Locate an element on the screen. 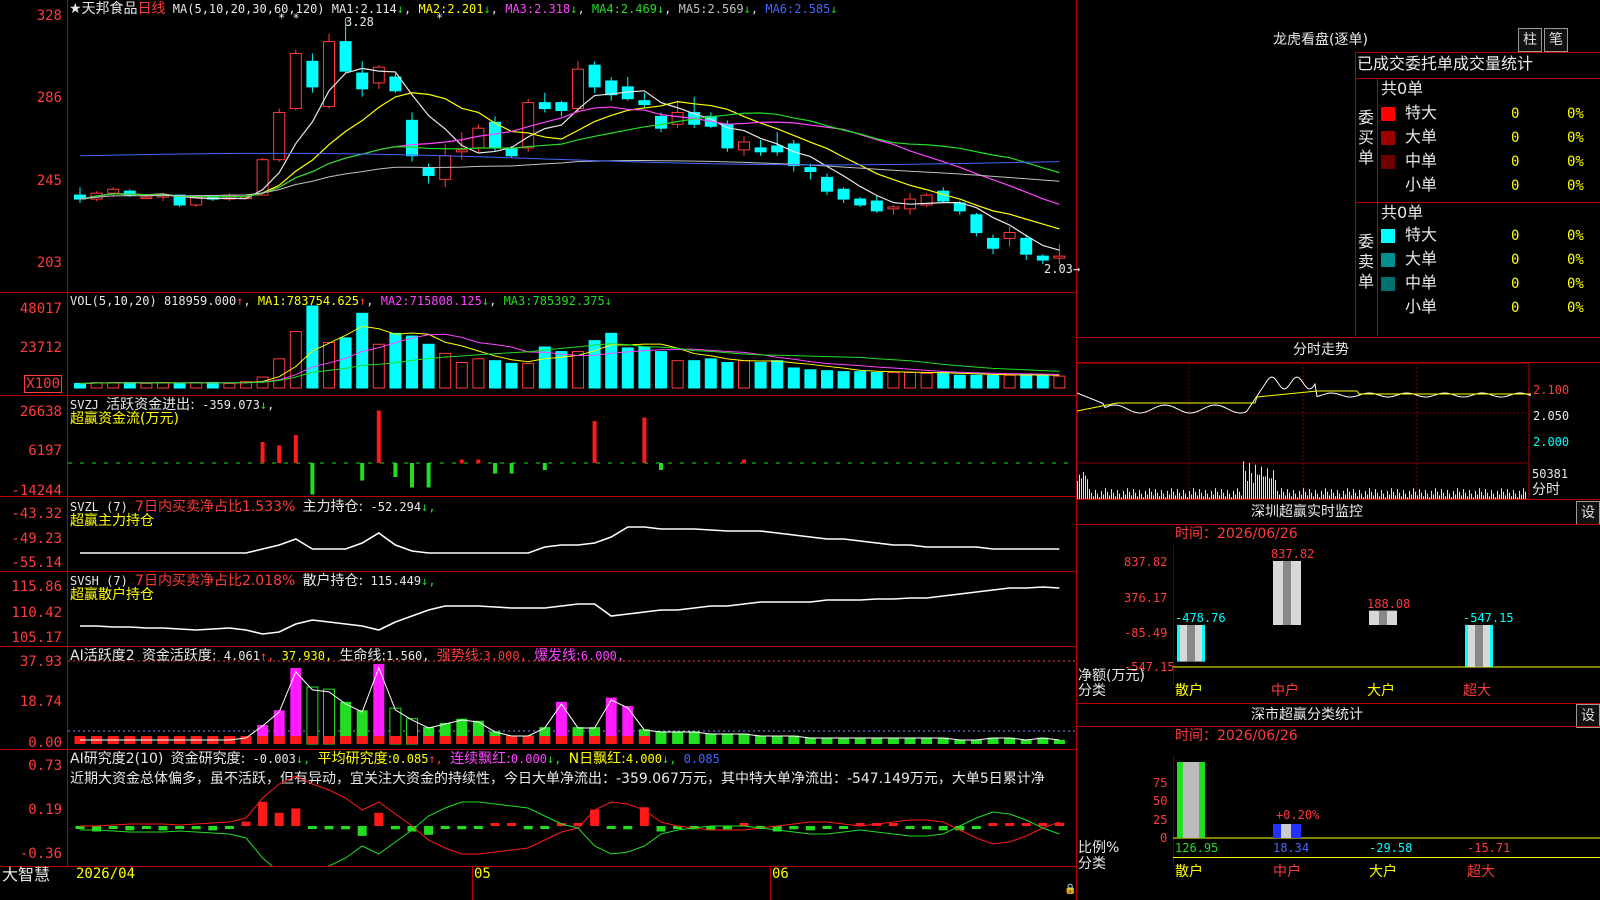  ma-line is located at coordinates (569, 180).